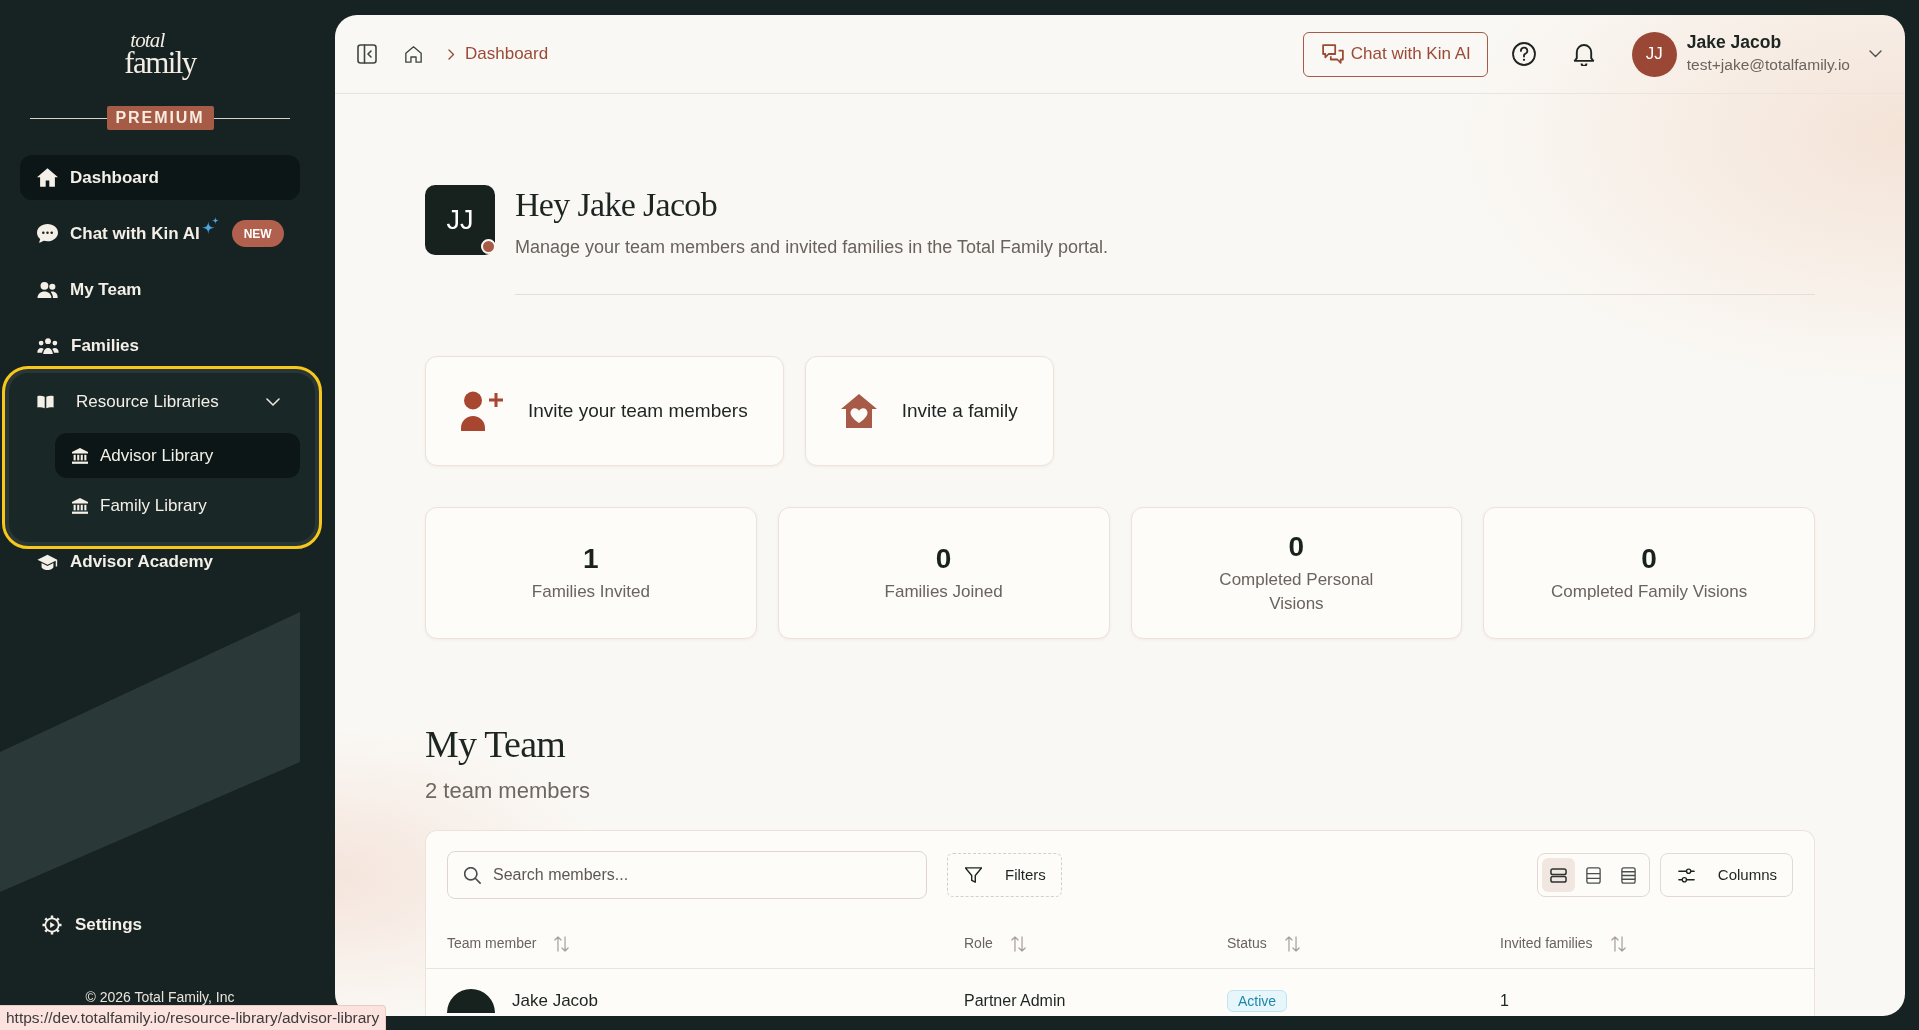 This screenshot has height=1030, width=1919. I want to click on status-url: https://dev.totalfamily.io/resource-library/advisor-library, so click(193, 1018).